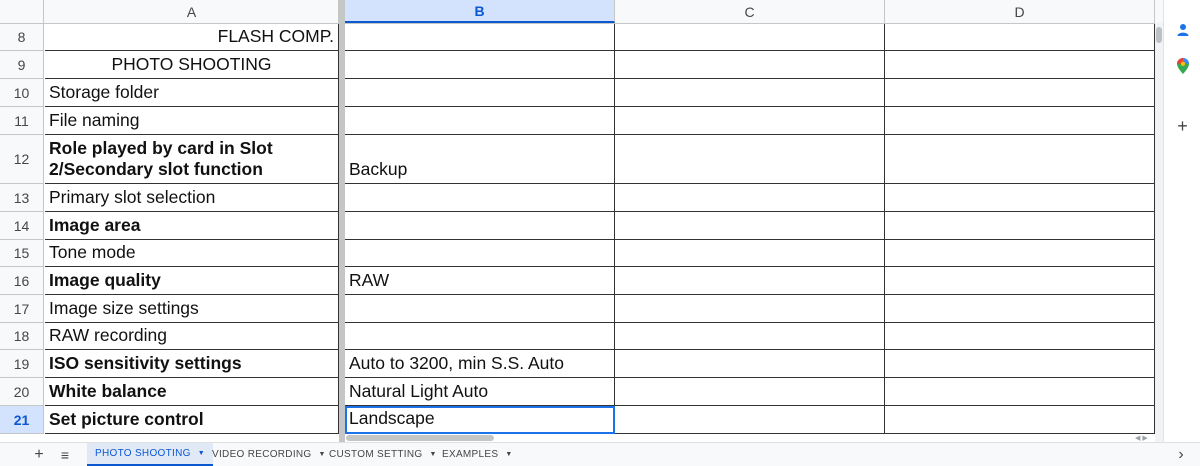 The height and width of the screenshot is (466, 1200). I want to click on cell-a10: Storage folder, so click(192, 93).